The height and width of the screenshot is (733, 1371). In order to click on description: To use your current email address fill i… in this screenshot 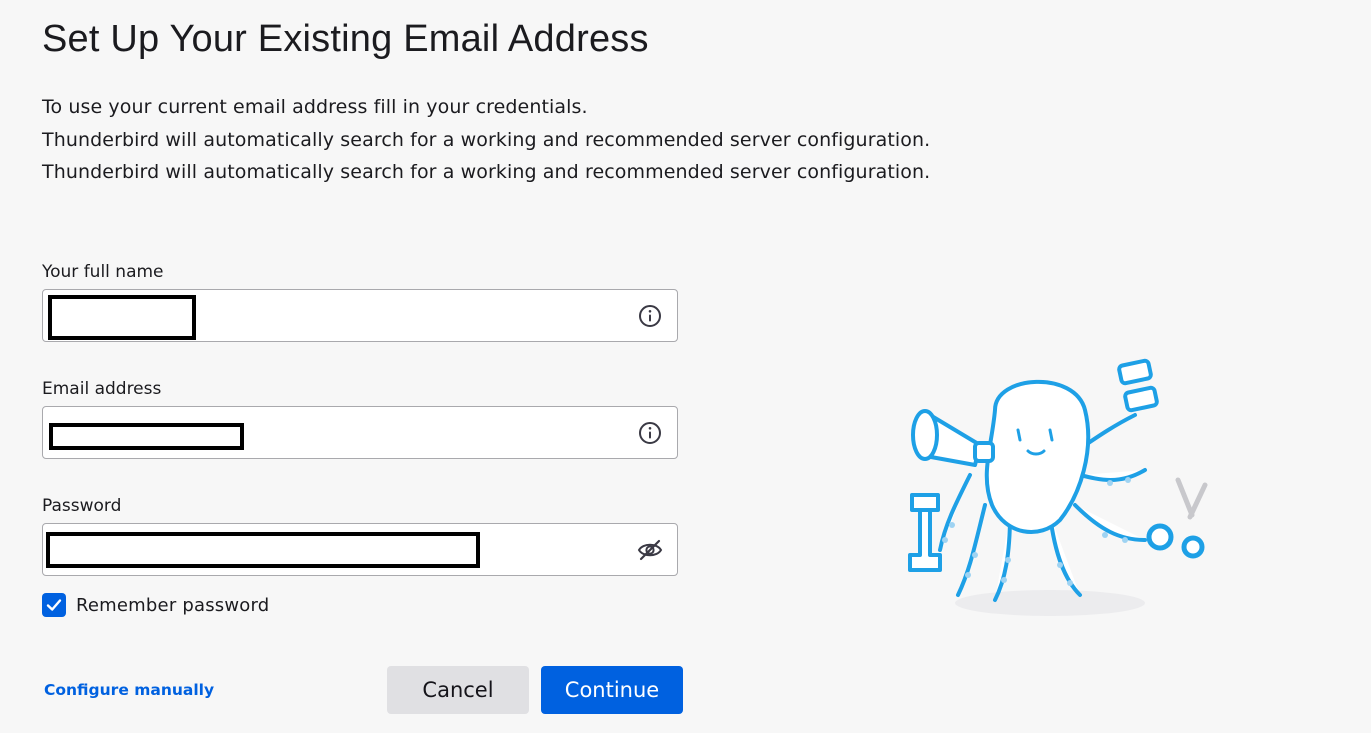, I will do `click(486, 140)`.